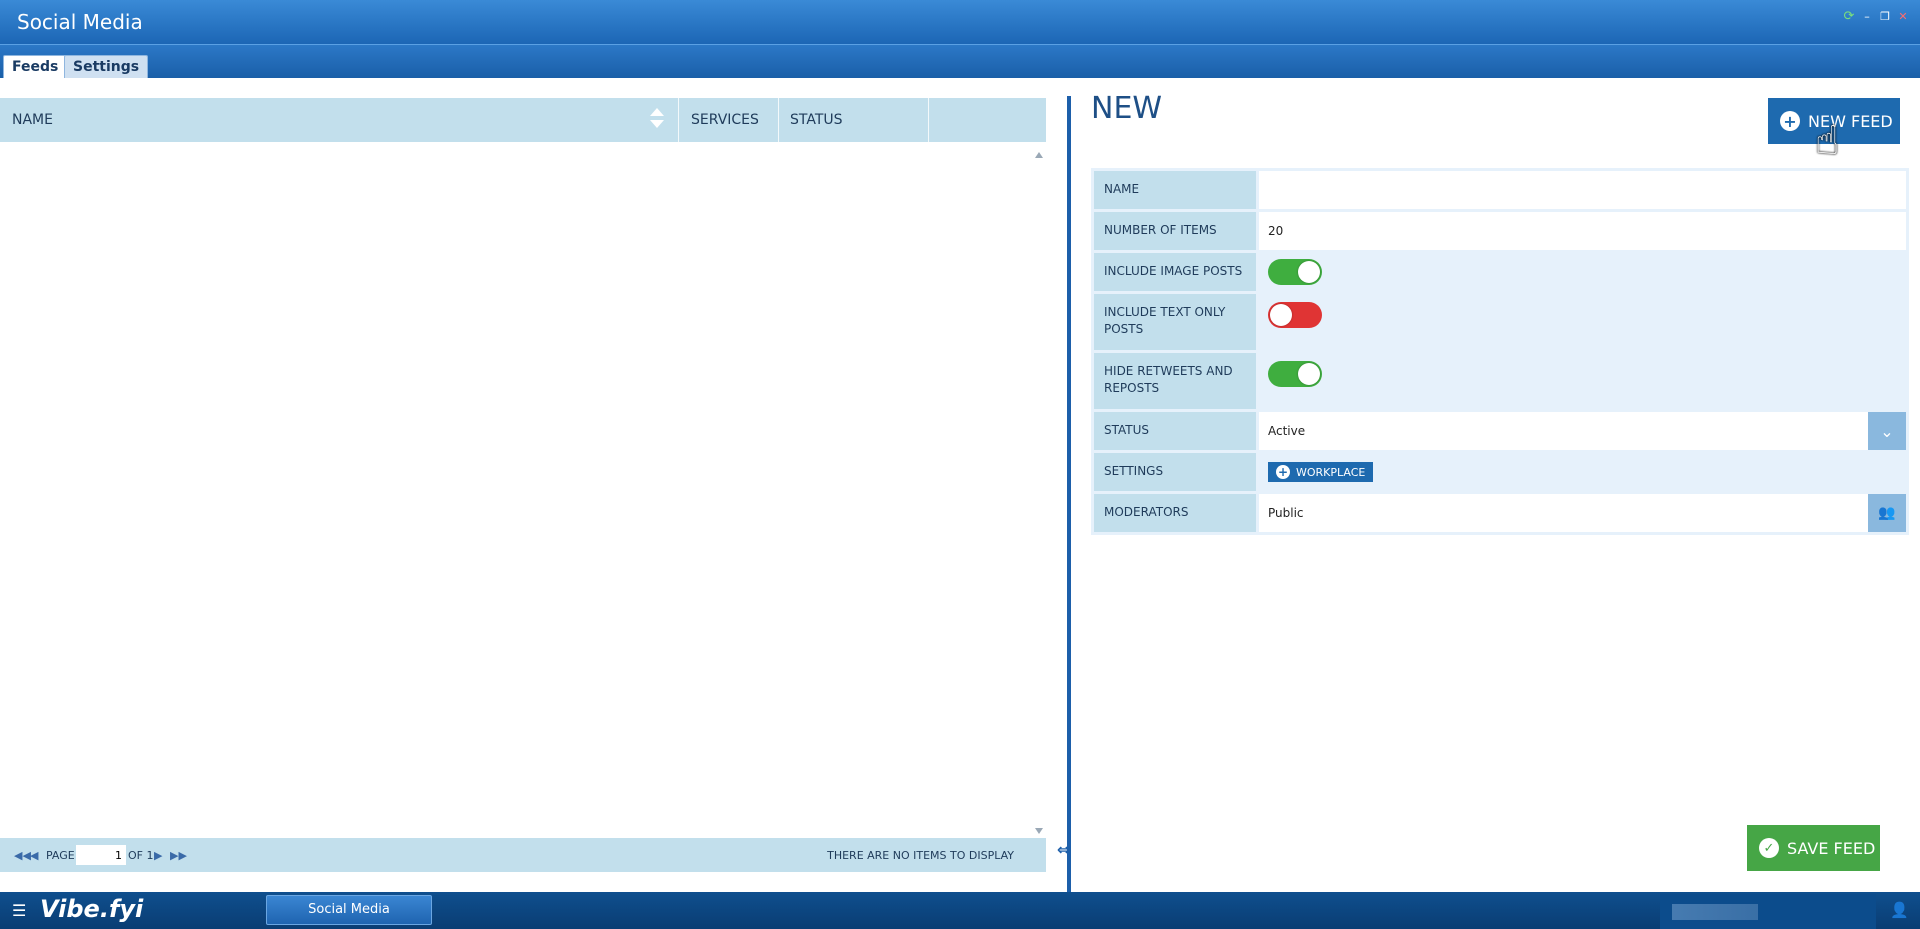 The image size is (1920, 929). What do you see at coordinates (816, 120) in the screenshot?
I see `column-header-status: STATUS` at bounding box center [816, 120].